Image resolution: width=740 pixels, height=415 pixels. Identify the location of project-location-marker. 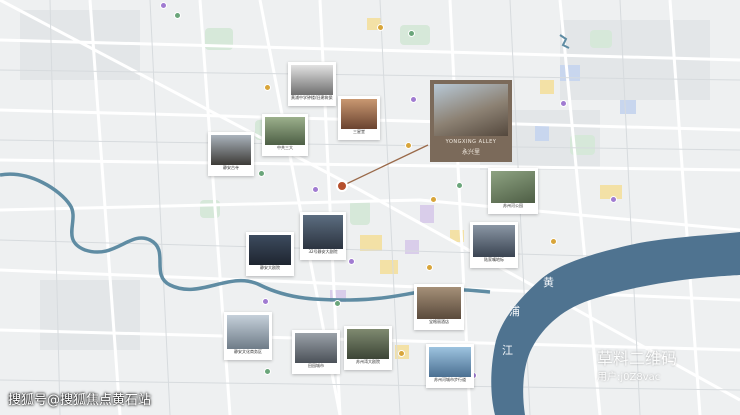
(342, 186).